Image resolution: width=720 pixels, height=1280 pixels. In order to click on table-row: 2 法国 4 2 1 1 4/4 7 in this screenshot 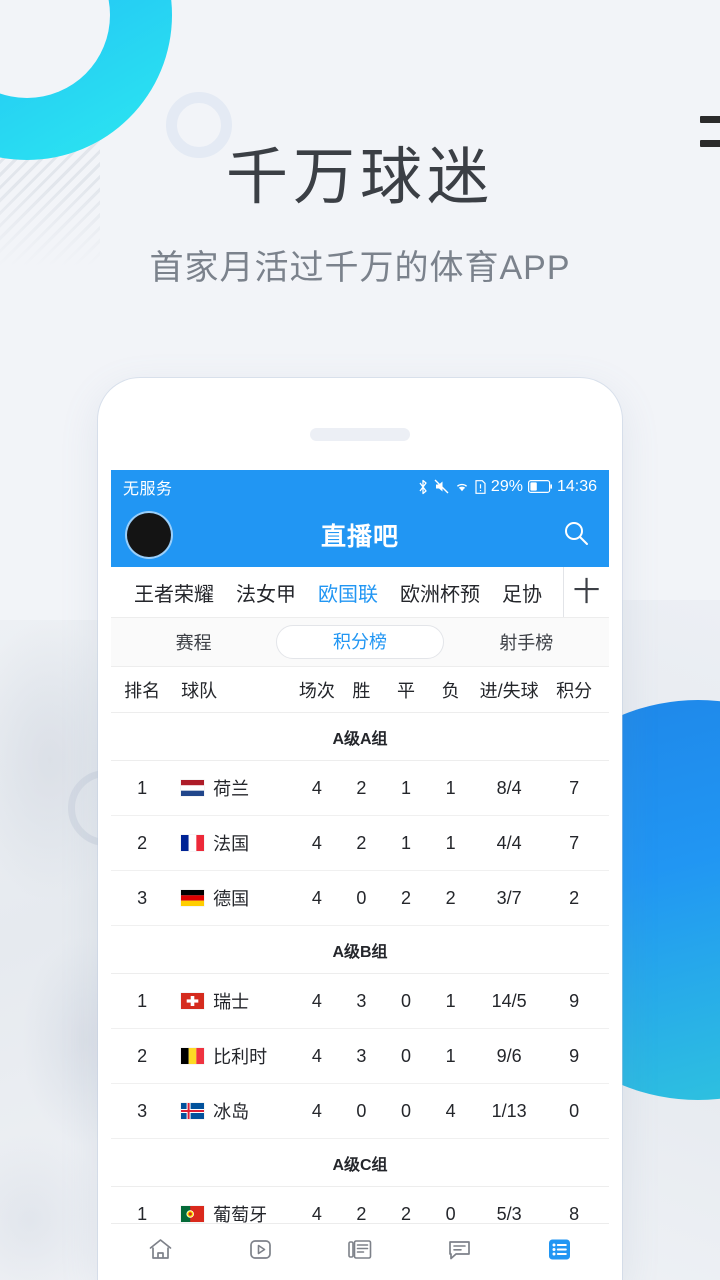, I will do `click(360, 843)`.